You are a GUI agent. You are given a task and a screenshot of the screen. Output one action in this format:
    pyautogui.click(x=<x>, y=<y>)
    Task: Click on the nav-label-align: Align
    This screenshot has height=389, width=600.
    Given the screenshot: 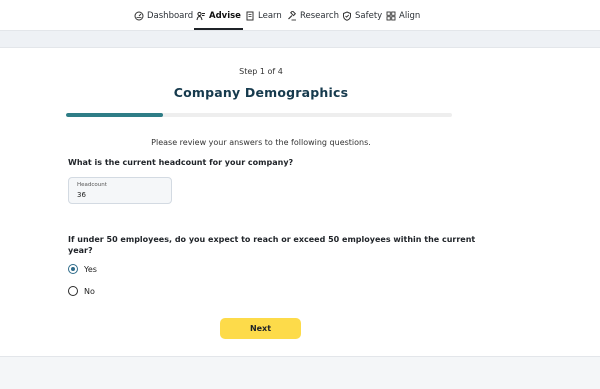 What is the action you would take?
    pyautogui.click(x=410, y=15)
    